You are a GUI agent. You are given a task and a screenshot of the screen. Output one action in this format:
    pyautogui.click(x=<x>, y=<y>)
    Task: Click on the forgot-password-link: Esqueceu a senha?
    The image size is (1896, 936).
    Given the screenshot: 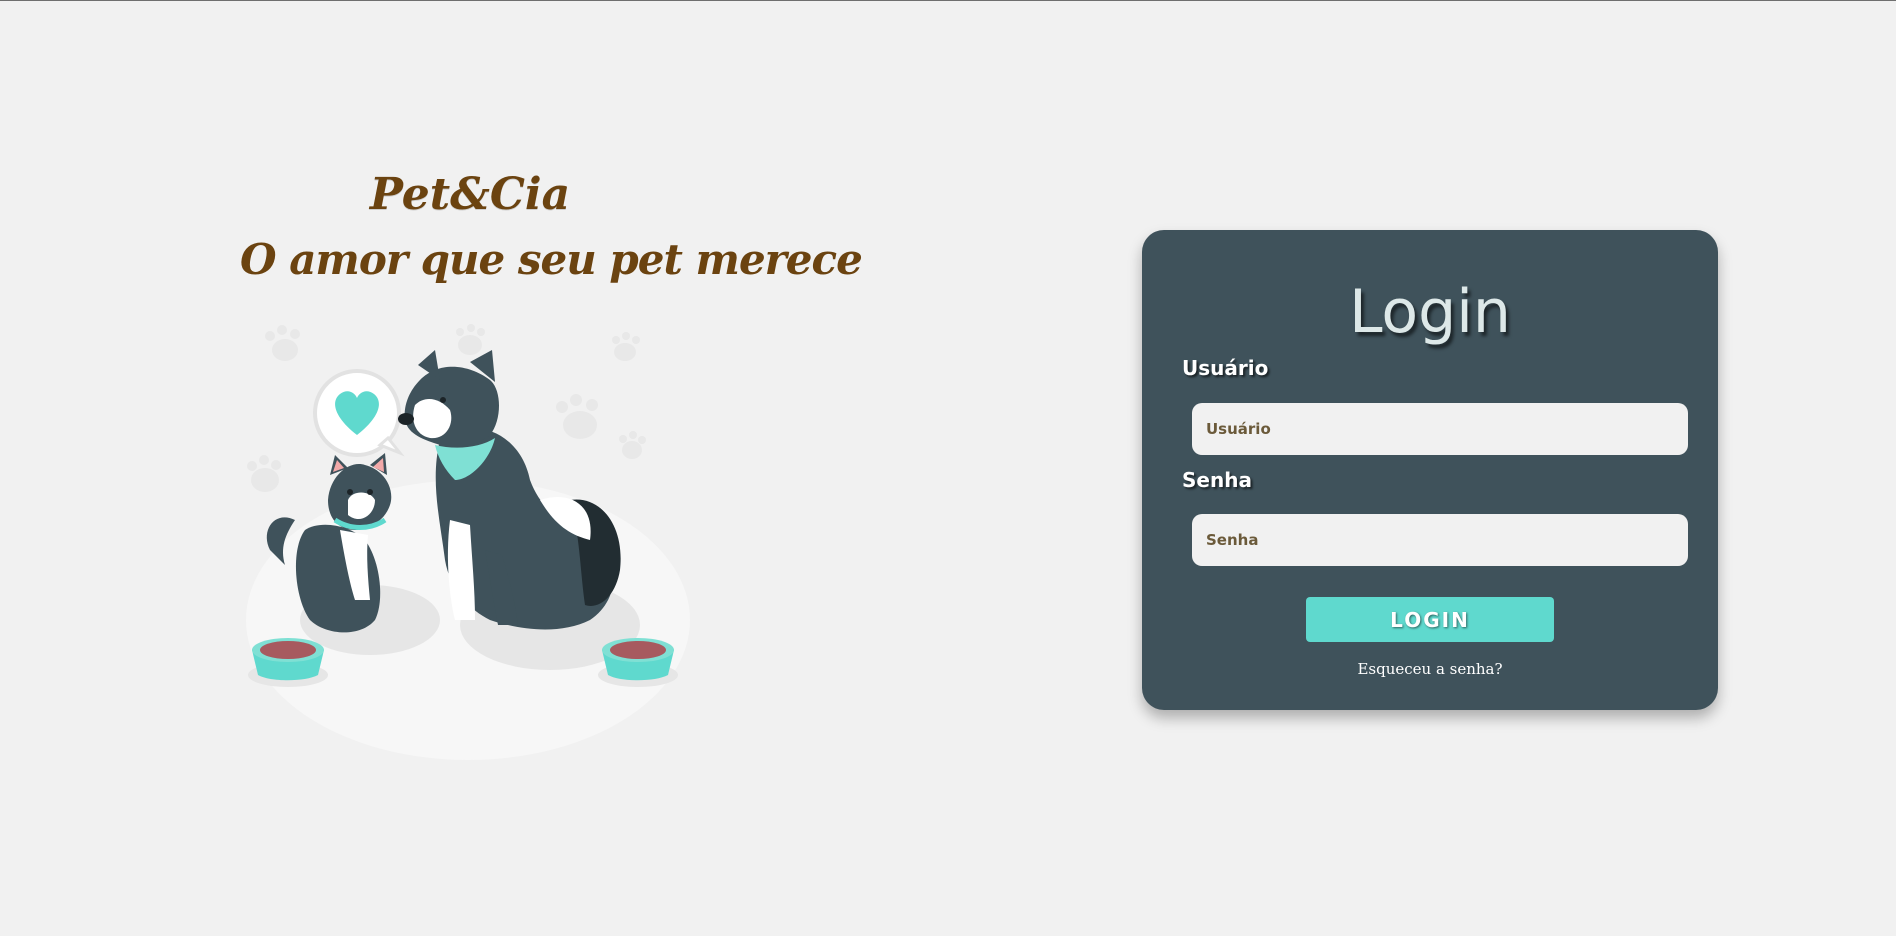 What is the action you would take?
    pyautogui.click(x=1430, y=669)
    